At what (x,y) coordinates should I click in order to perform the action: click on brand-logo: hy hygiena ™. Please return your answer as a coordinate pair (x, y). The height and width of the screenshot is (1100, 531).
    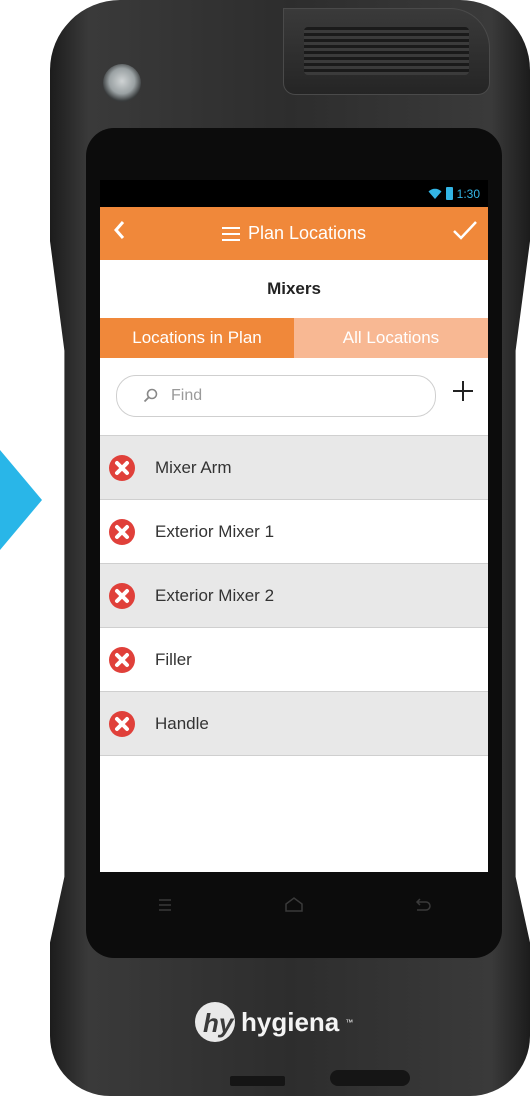
    Looking at the image, I should click on (274, 1022).